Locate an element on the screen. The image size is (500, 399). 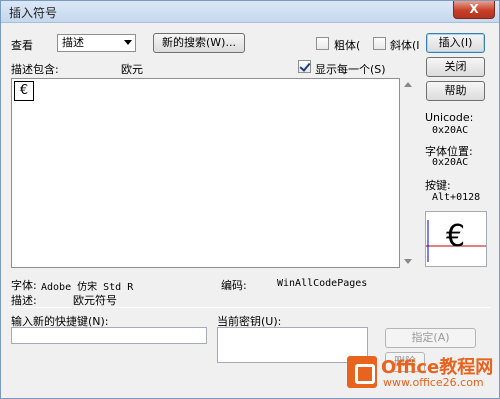
show-each-checkbox is located at coordinates (304, 66).